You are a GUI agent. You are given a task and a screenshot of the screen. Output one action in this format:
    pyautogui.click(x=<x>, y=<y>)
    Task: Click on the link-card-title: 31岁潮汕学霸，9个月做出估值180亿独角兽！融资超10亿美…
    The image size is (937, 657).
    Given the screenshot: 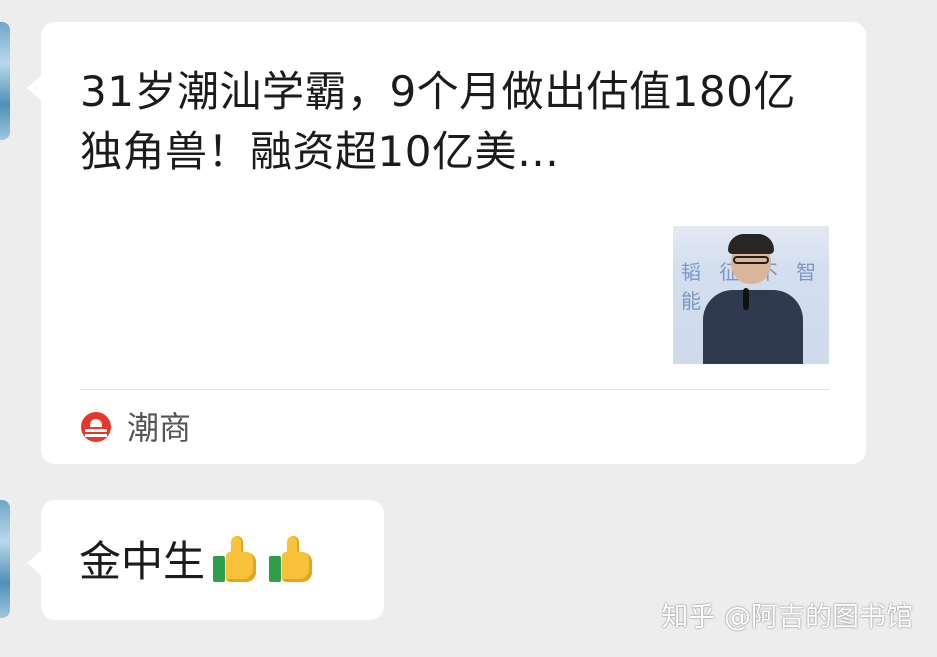 What is the action you would take?
    pyautogui.click(x=438, y=121)
    